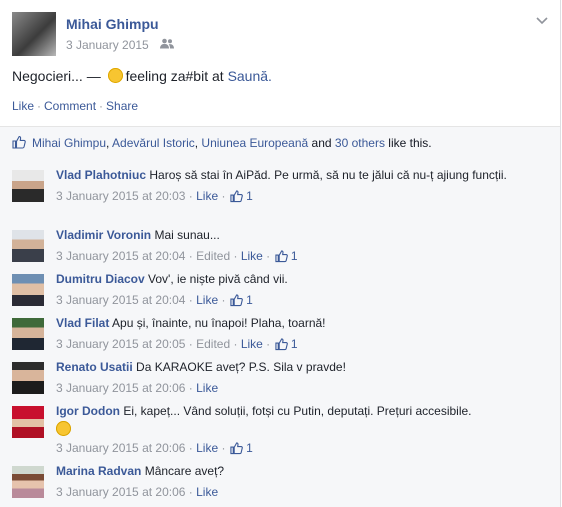  What do you see at coordinates (103, 235) in the screenshot?
I see `commenter-name: Vladimir Voronin` at bounding box center [103, 235].